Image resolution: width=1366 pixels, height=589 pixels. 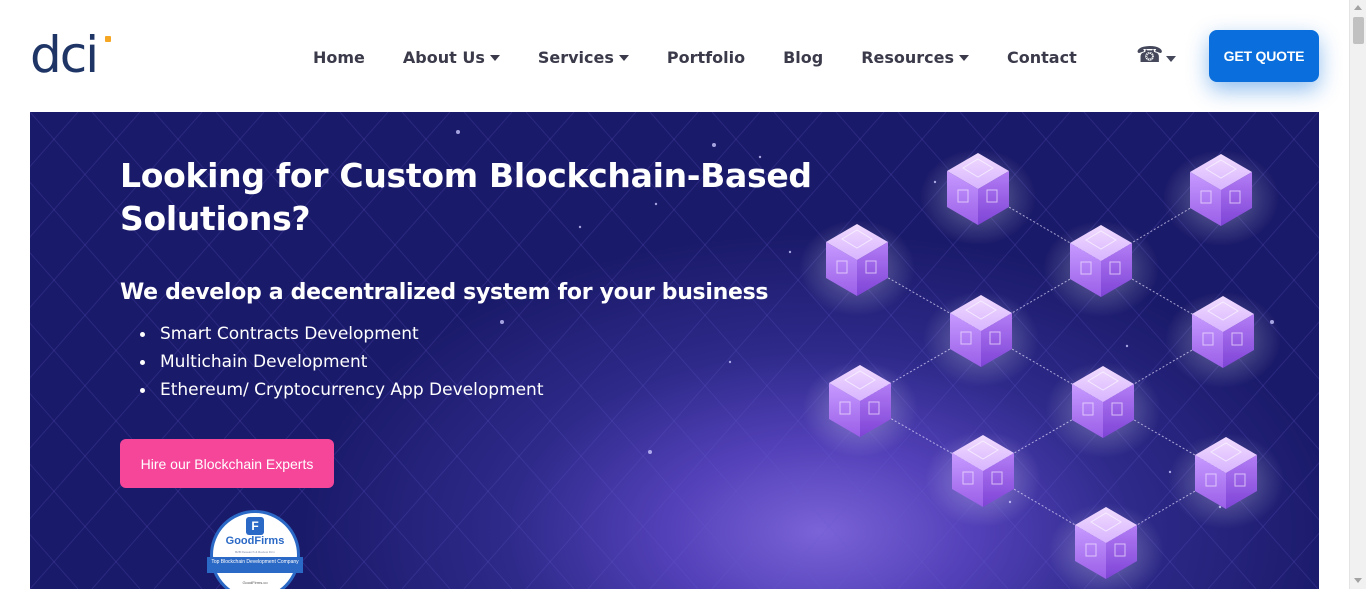 I want to click on nav-item-label: Home, so click(x=339, y=57).